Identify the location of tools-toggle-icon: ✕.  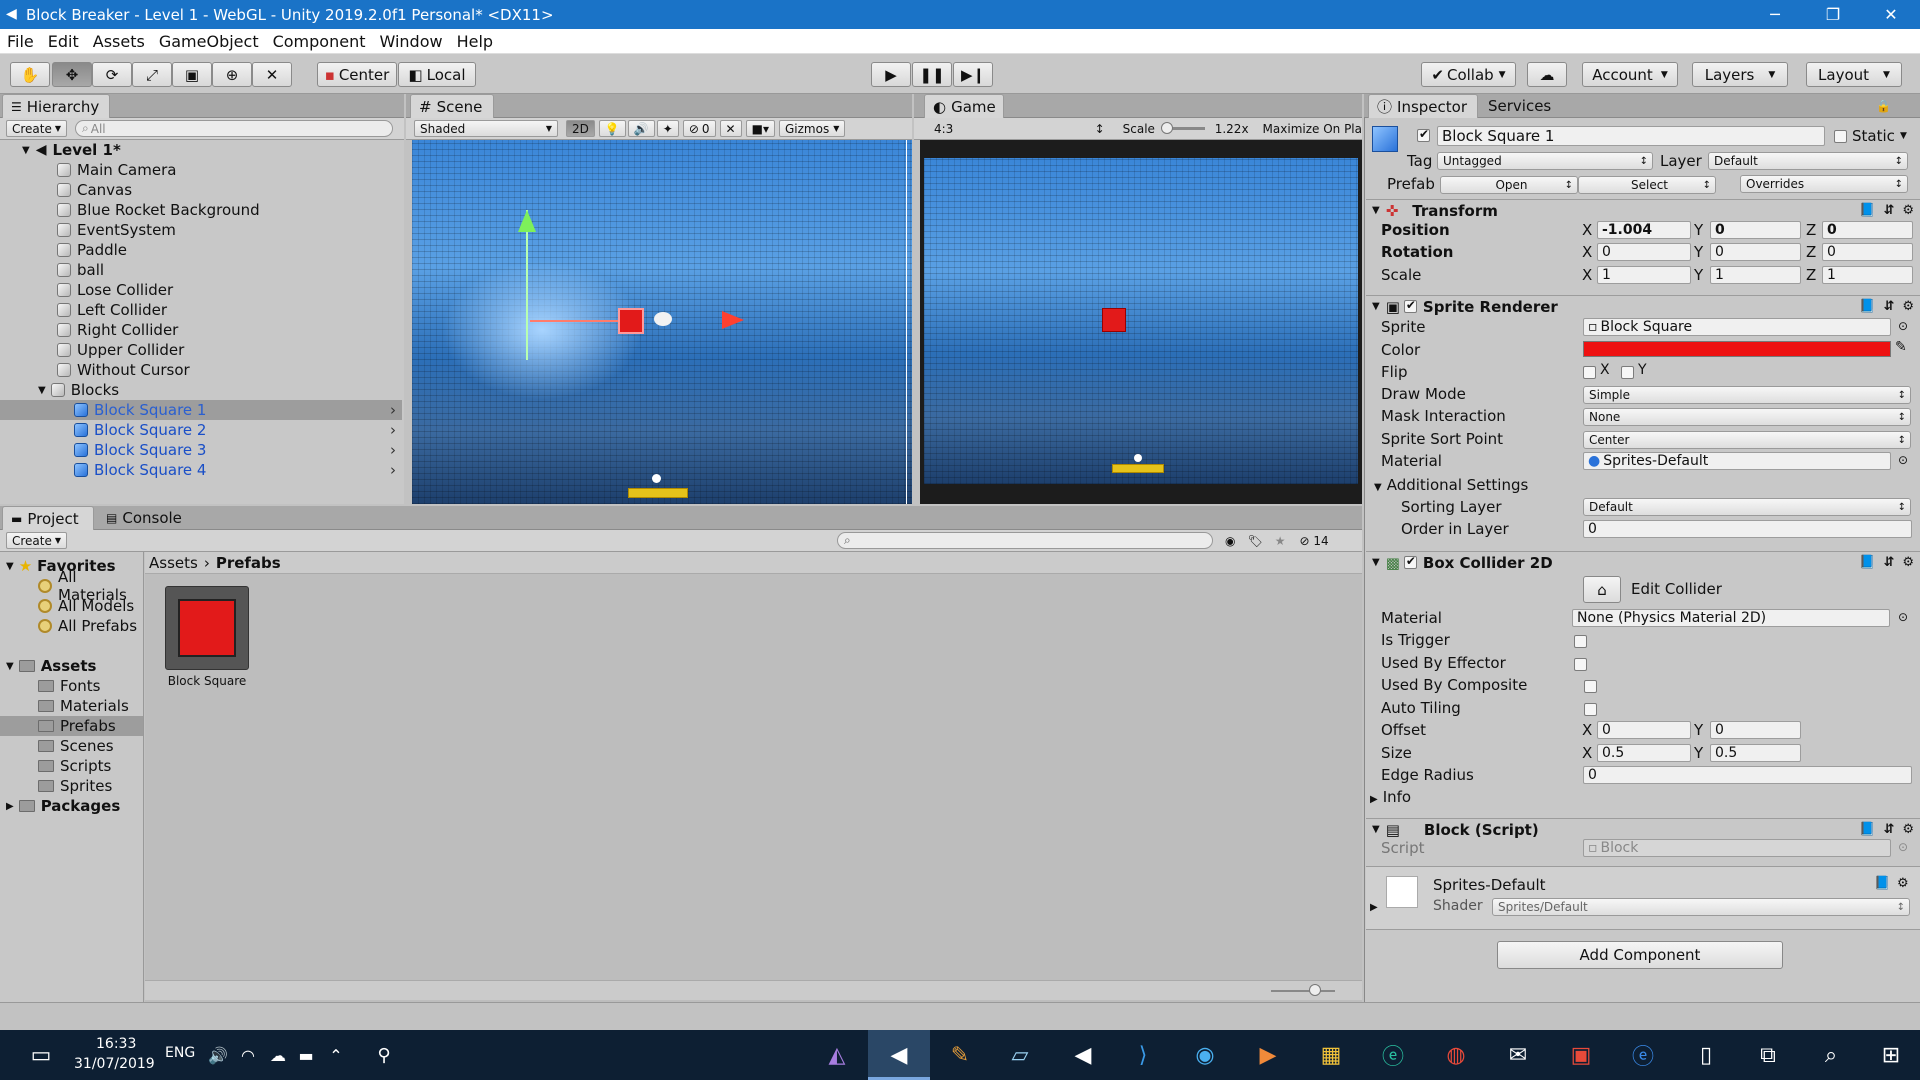
(730, 128).